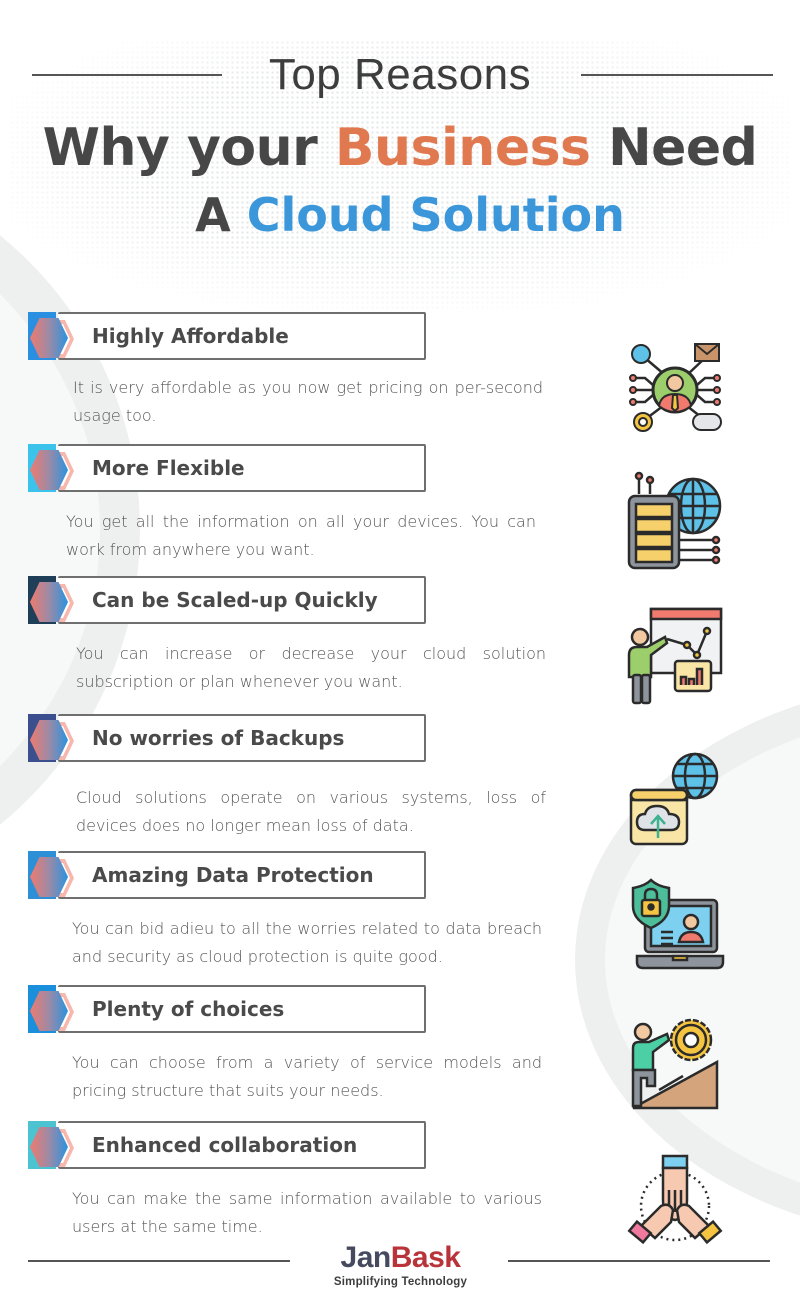  I want to click on page-title-line1: Why your Business Need, so click(400, 148).